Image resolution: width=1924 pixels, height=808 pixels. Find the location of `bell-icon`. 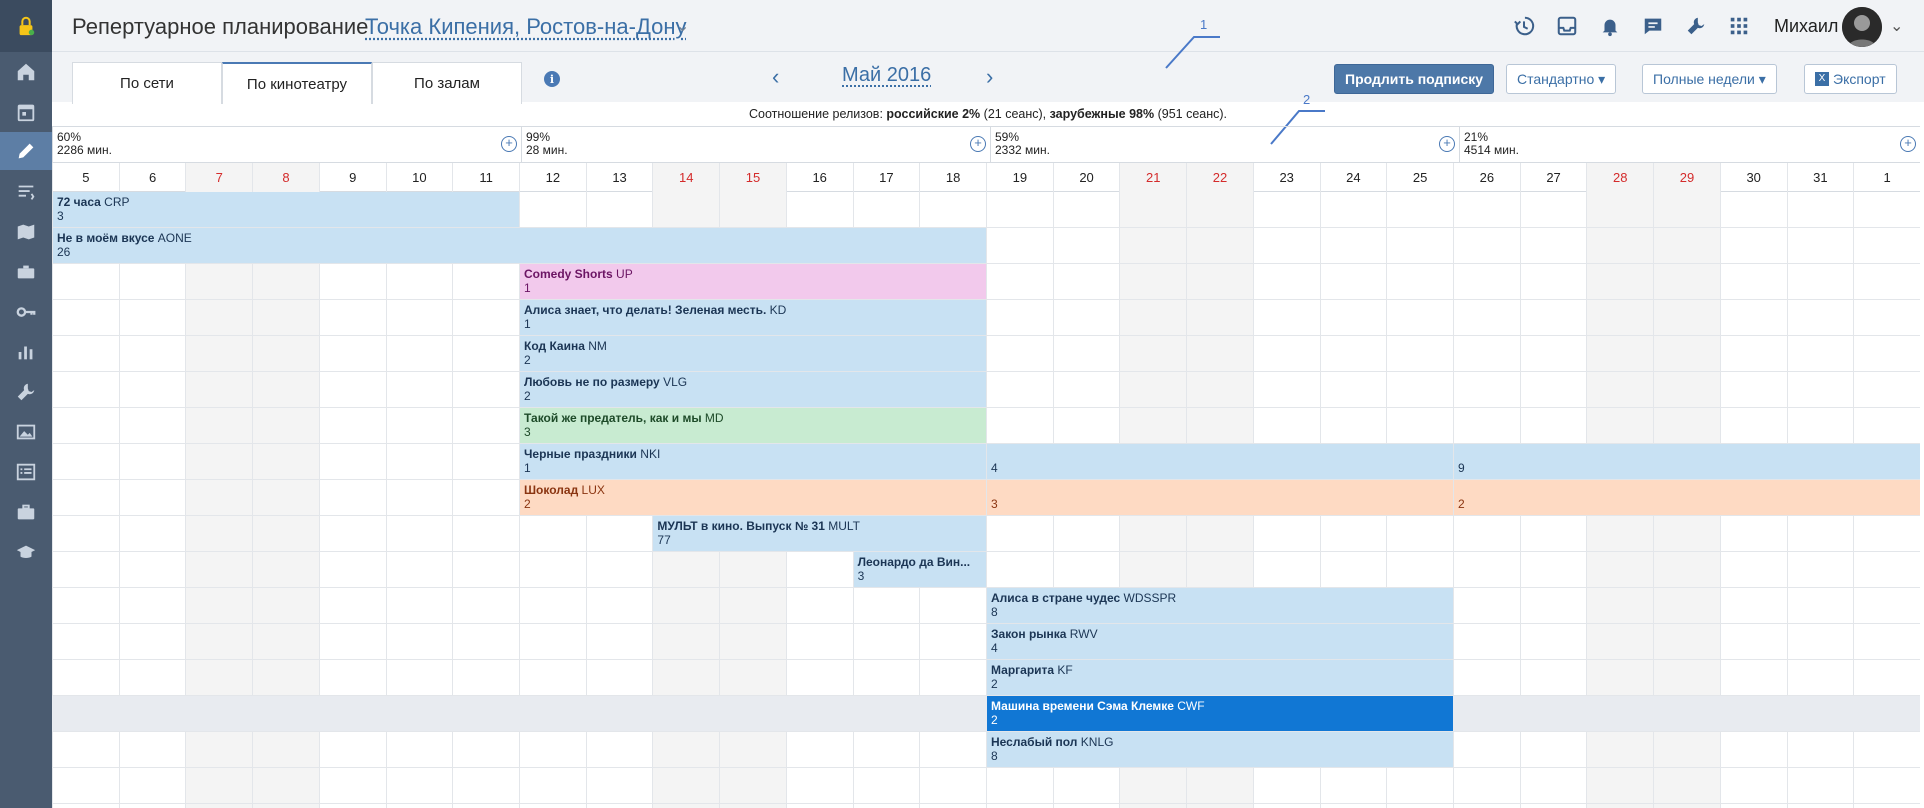

bell-icon is located at coordinates (1610, 26).